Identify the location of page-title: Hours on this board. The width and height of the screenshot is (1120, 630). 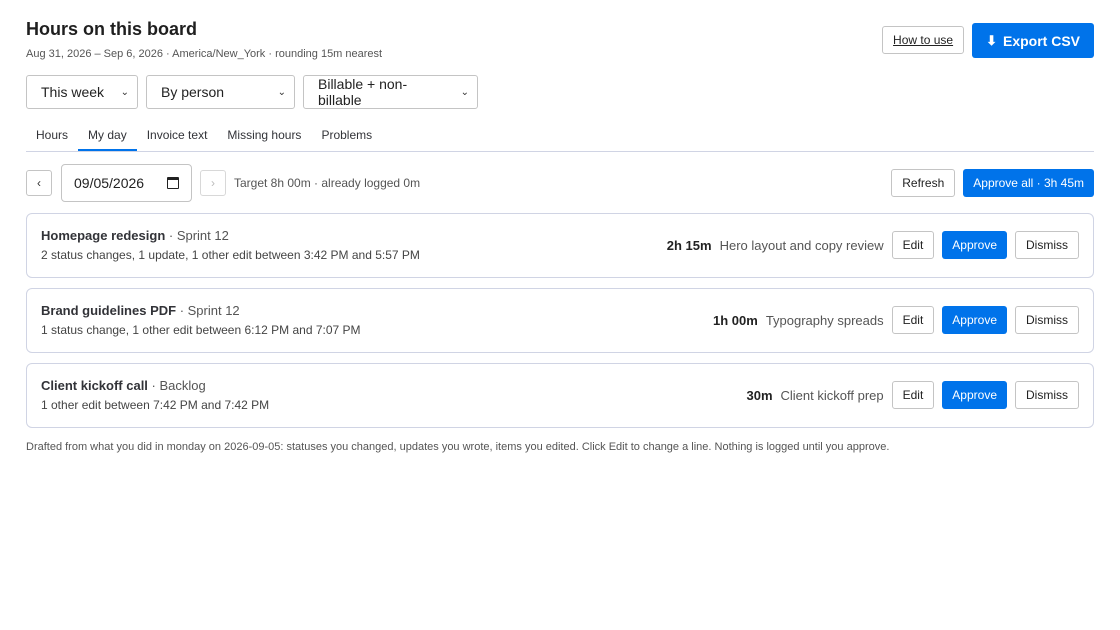
(111, 29).